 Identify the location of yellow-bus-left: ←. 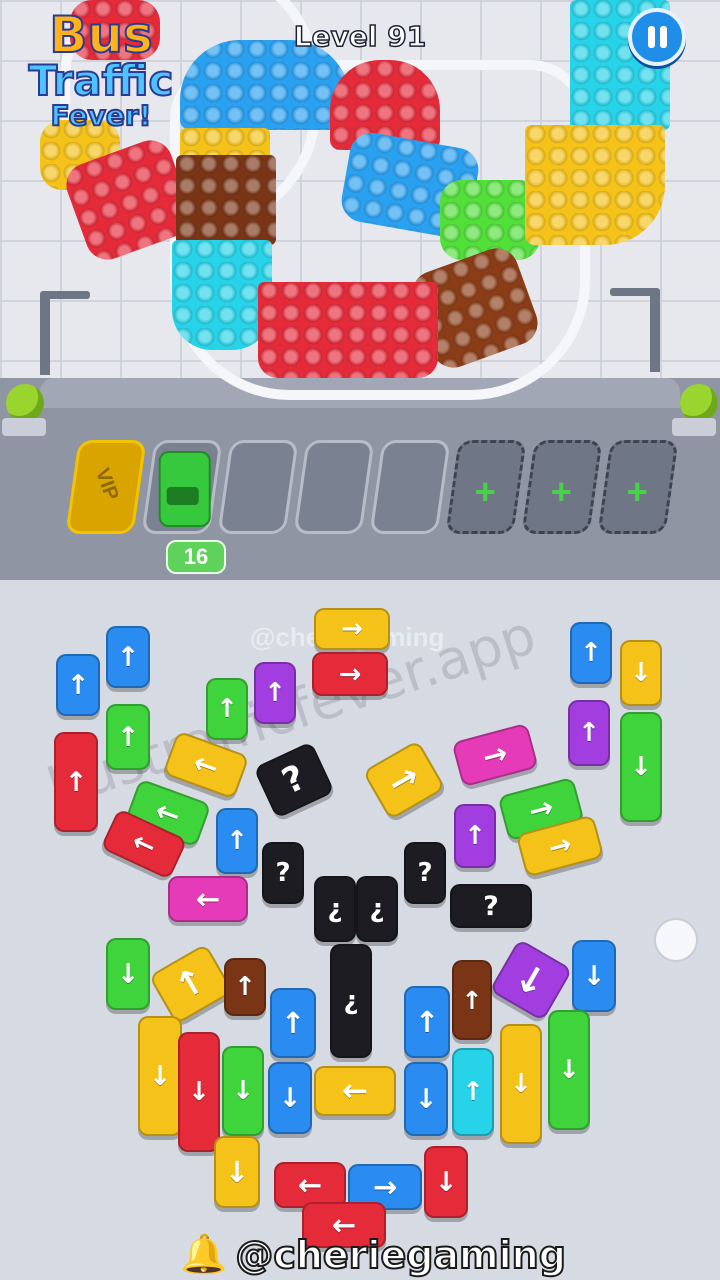
(355, 1091).